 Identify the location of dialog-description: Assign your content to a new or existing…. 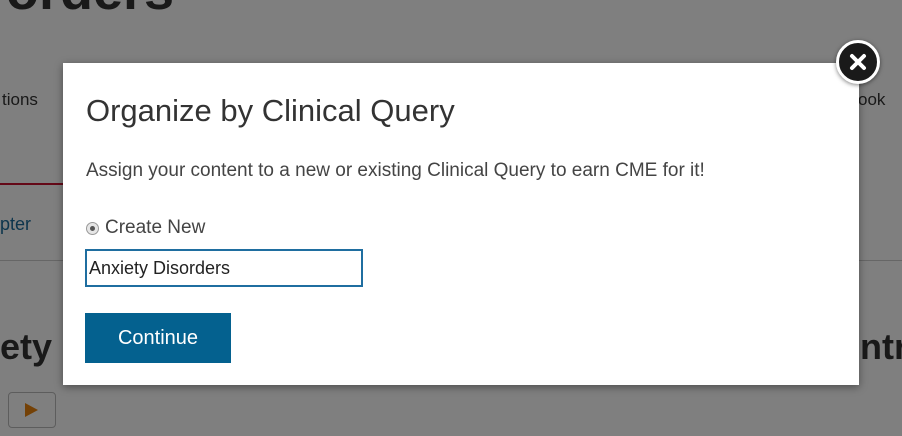
(395, 170).